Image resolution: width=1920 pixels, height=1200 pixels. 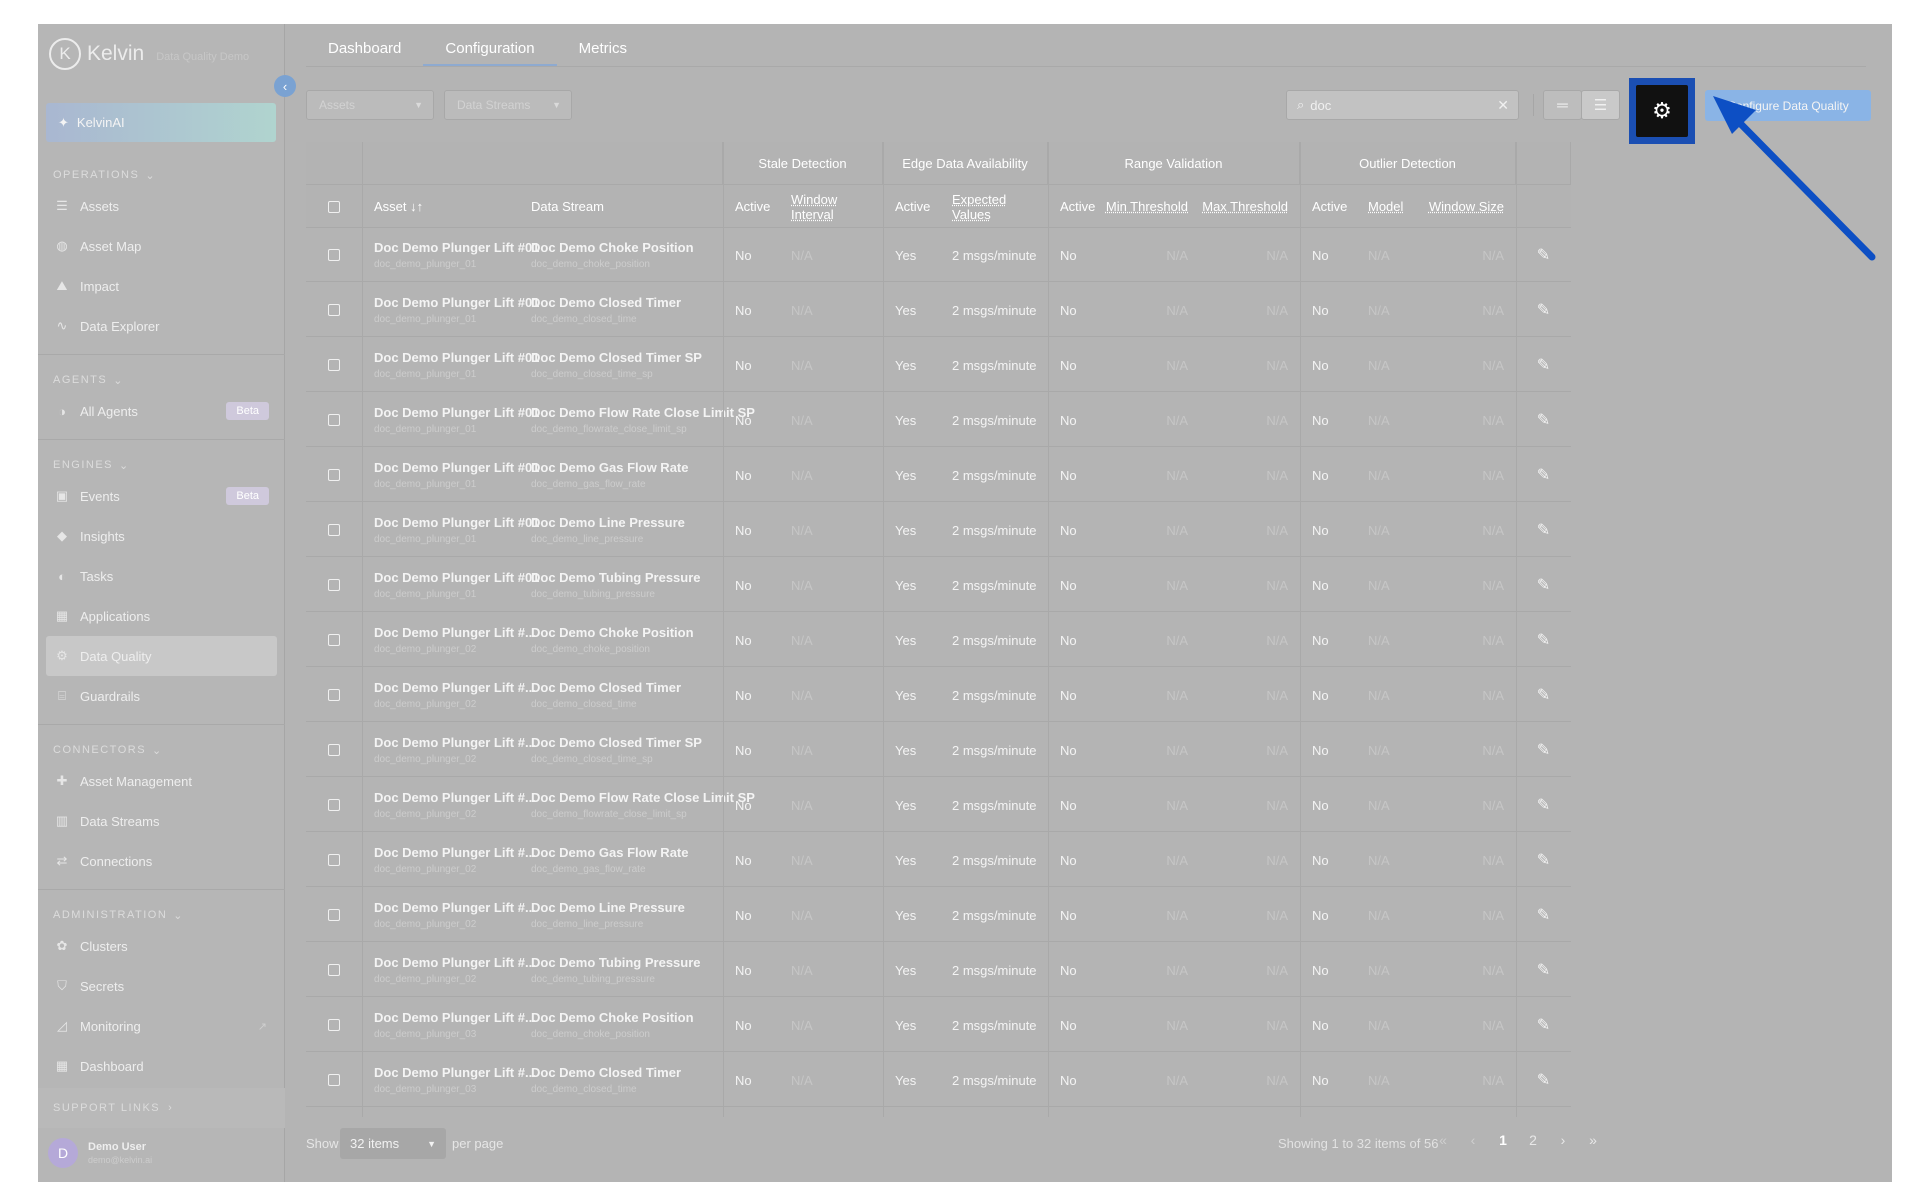 What do you see at coordinates (440, 206) in the screenshot?
I see `column-header-asset: Asset ↓↑` at bounding box center [440, 206].